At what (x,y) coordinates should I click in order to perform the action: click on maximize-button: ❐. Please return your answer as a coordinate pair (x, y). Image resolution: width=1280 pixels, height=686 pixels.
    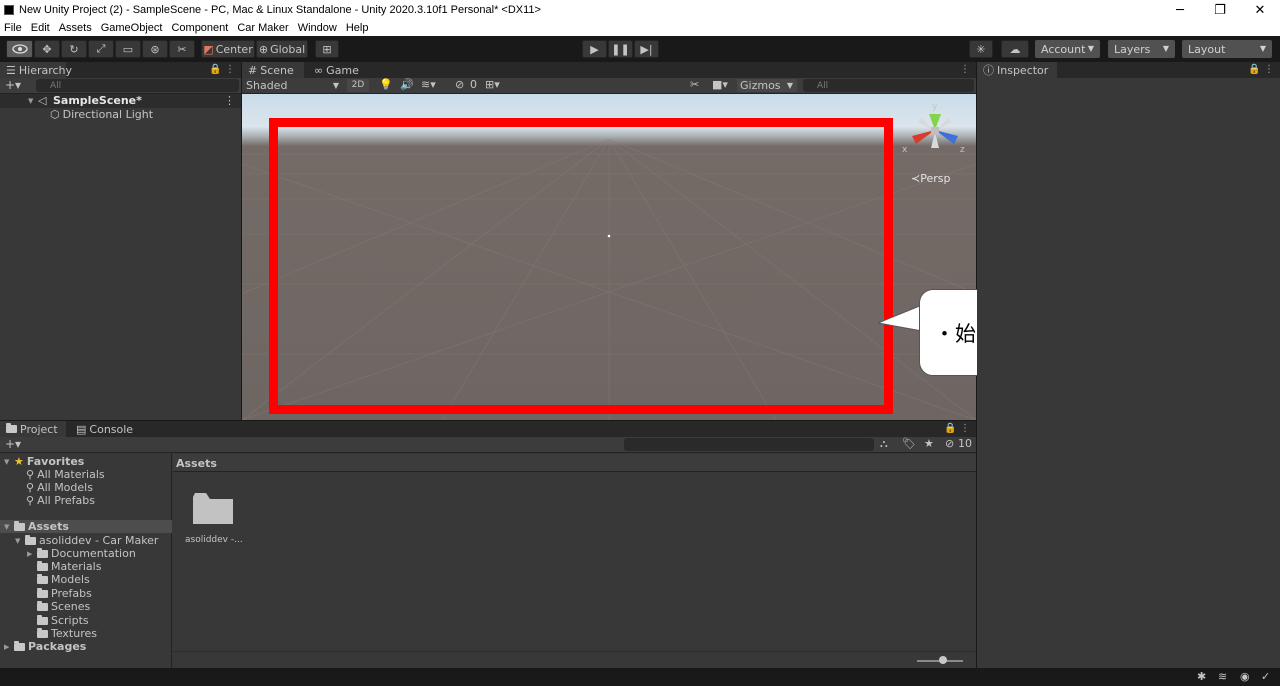
    Looking at the image, I should click on (1220, 10).